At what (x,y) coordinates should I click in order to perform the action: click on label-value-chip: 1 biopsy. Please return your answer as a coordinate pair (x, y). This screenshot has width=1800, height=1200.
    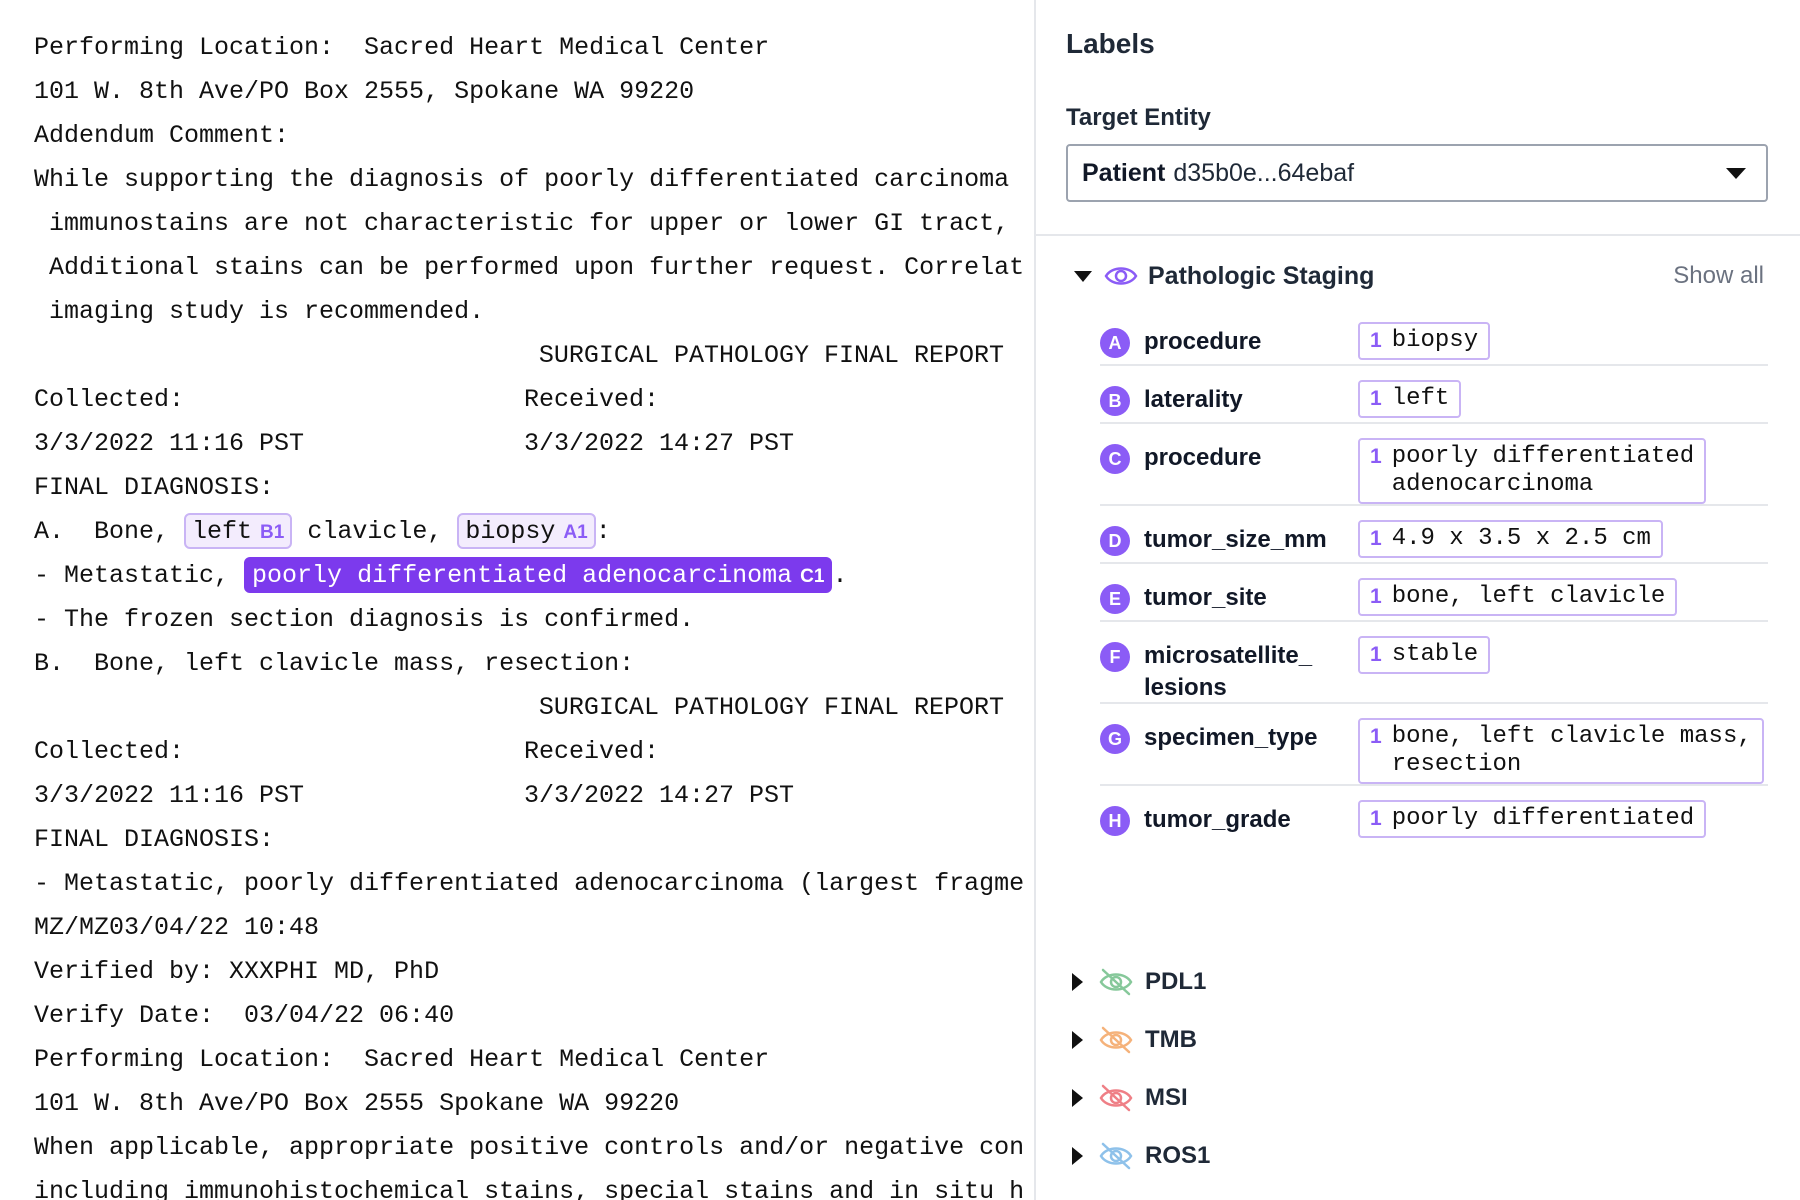
    Looking at the image, I should click on (1424, 341).